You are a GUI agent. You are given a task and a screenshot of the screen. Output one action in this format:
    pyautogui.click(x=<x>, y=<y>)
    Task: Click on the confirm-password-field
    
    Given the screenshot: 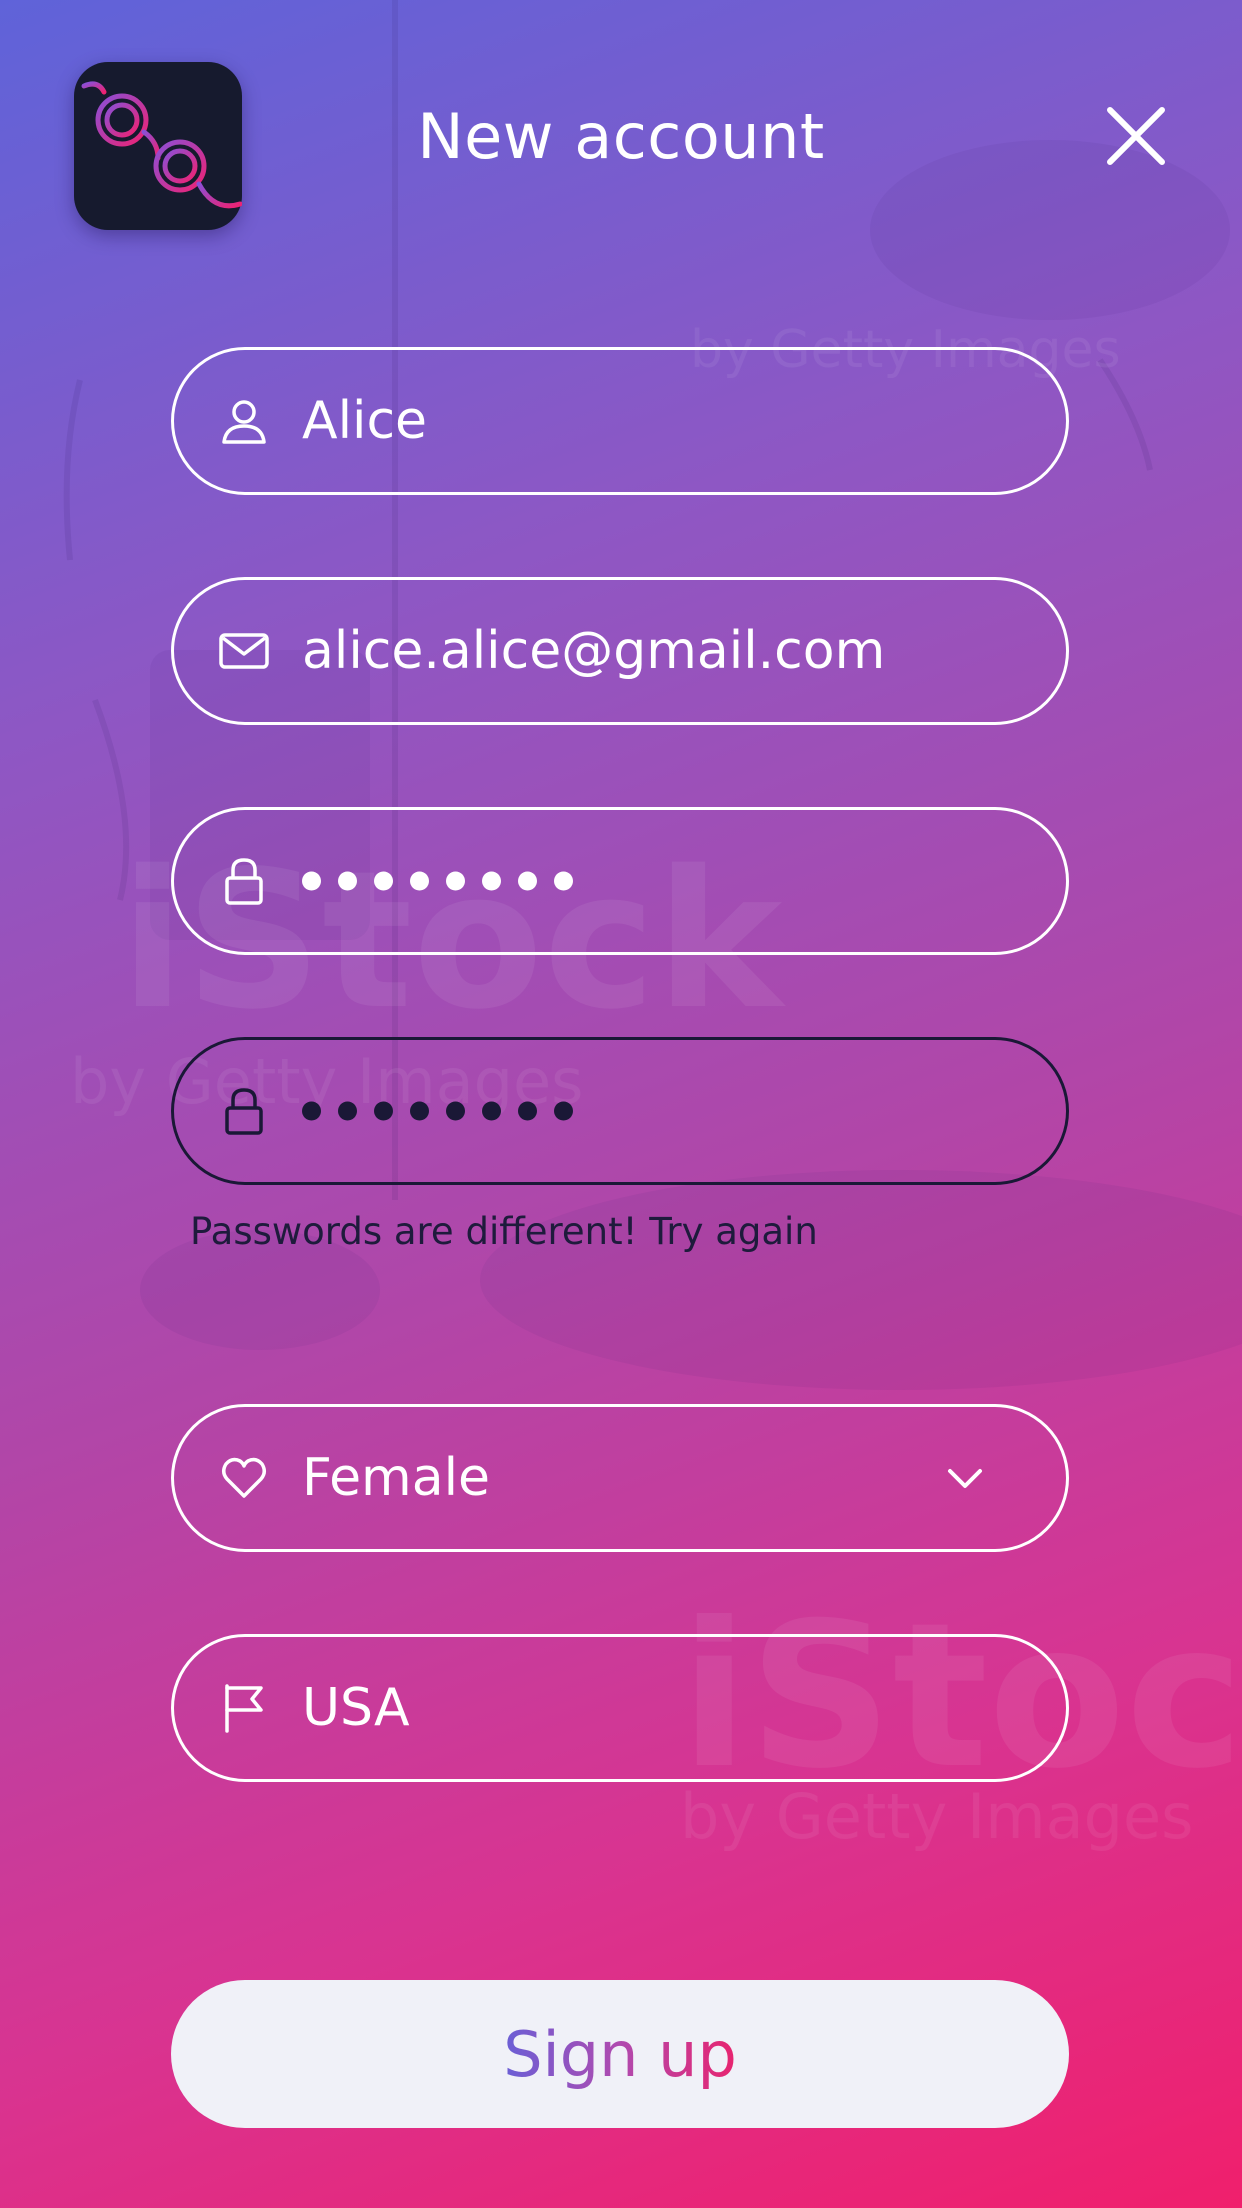 What is the action you would take?
    pyautogui.click(x=620, y=1111)
    